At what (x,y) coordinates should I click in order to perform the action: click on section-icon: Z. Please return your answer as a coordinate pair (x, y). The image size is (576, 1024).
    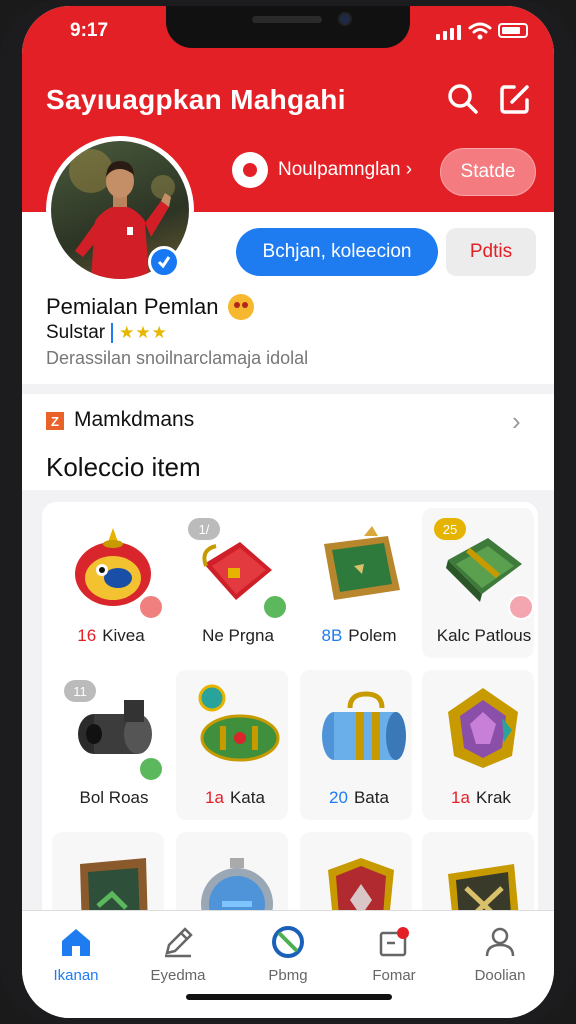
    Looking at the image, I should click on (55, 421).